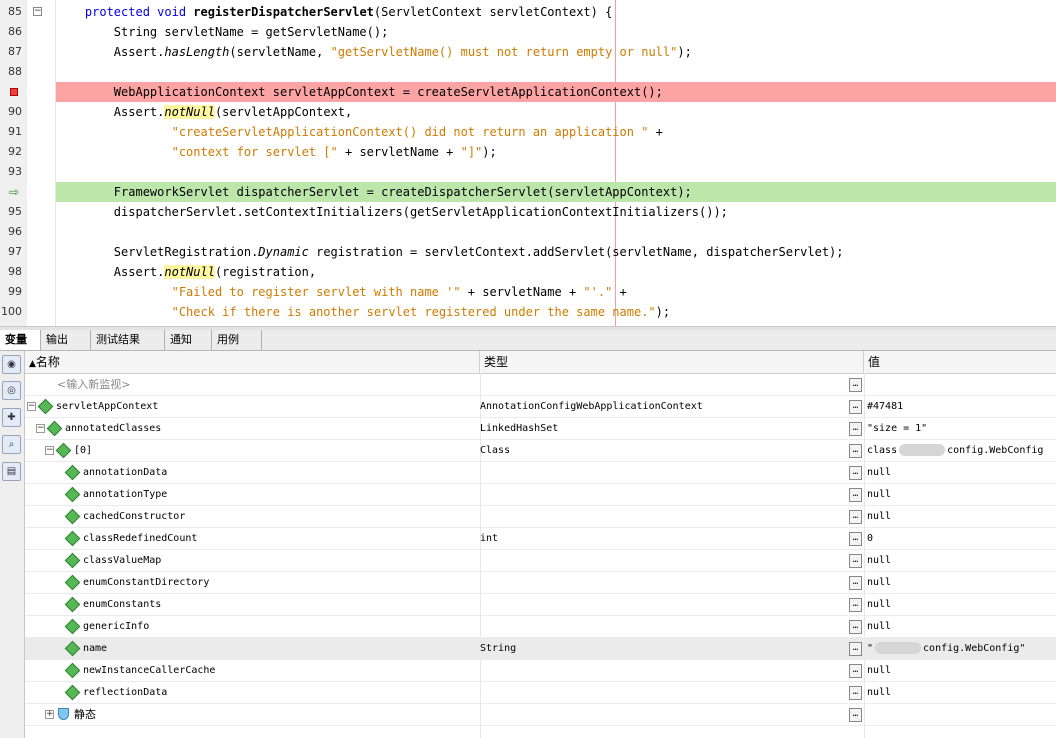 Image resolution: width=1056 pixels, height=738 pixels. I want to click on variable-name-cell: classRedefinedCount, so click(251, 539).